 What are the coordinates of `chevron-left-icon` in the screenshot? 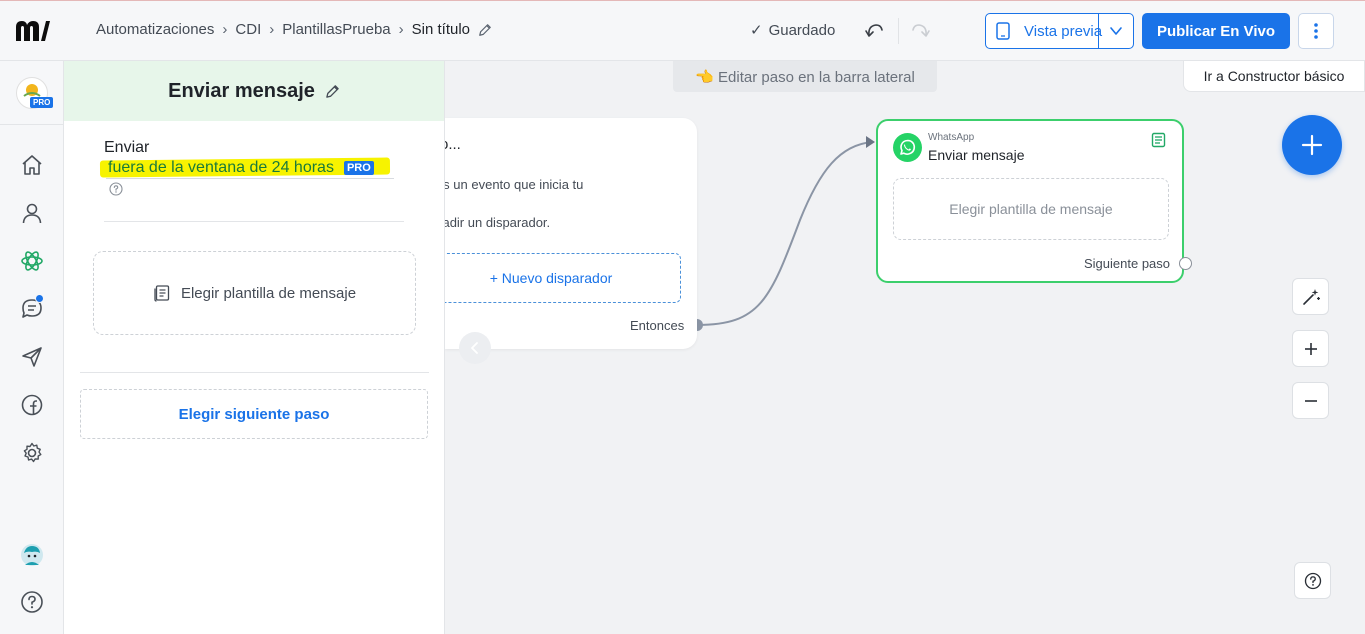 It's located at (474, 348).